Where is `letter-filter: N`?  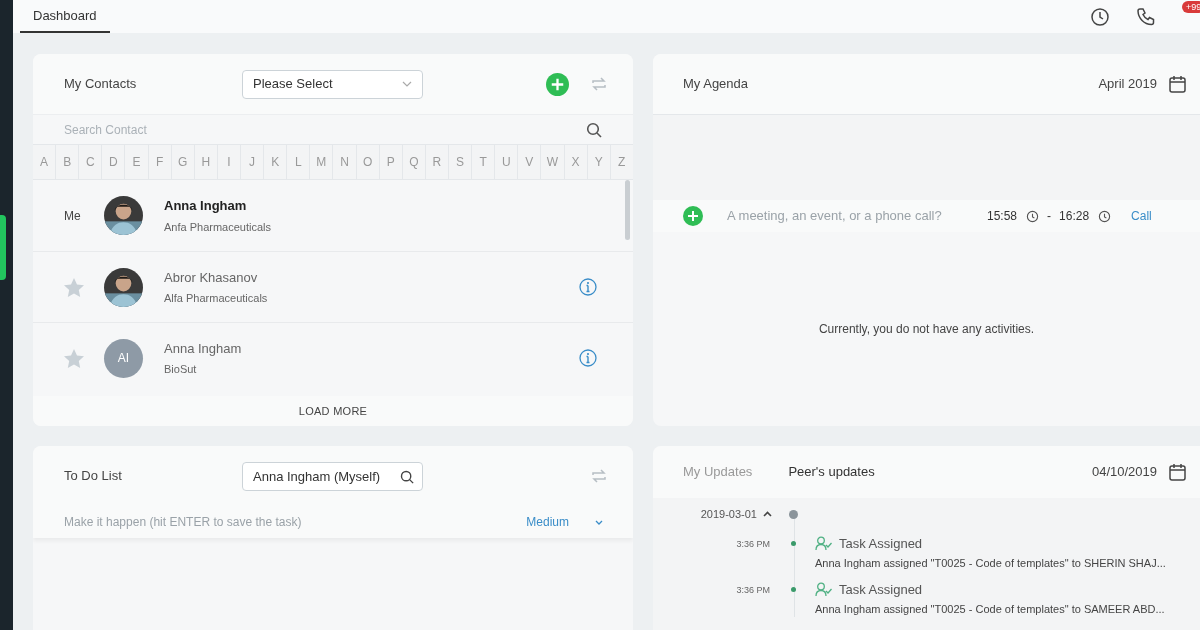
letter-filter: N is located at coordinates (344, 162).